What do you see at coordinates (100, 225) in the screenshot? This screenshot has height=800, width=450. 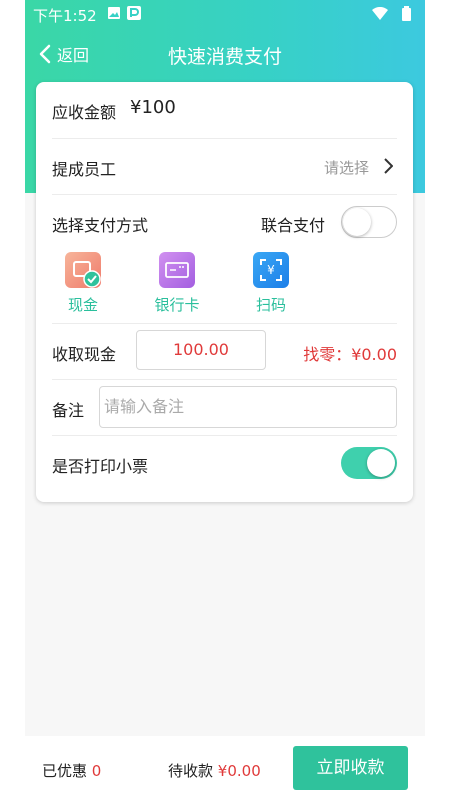 I see `payment-method-label: 选择支付方式` at bounding box center [100, 225].